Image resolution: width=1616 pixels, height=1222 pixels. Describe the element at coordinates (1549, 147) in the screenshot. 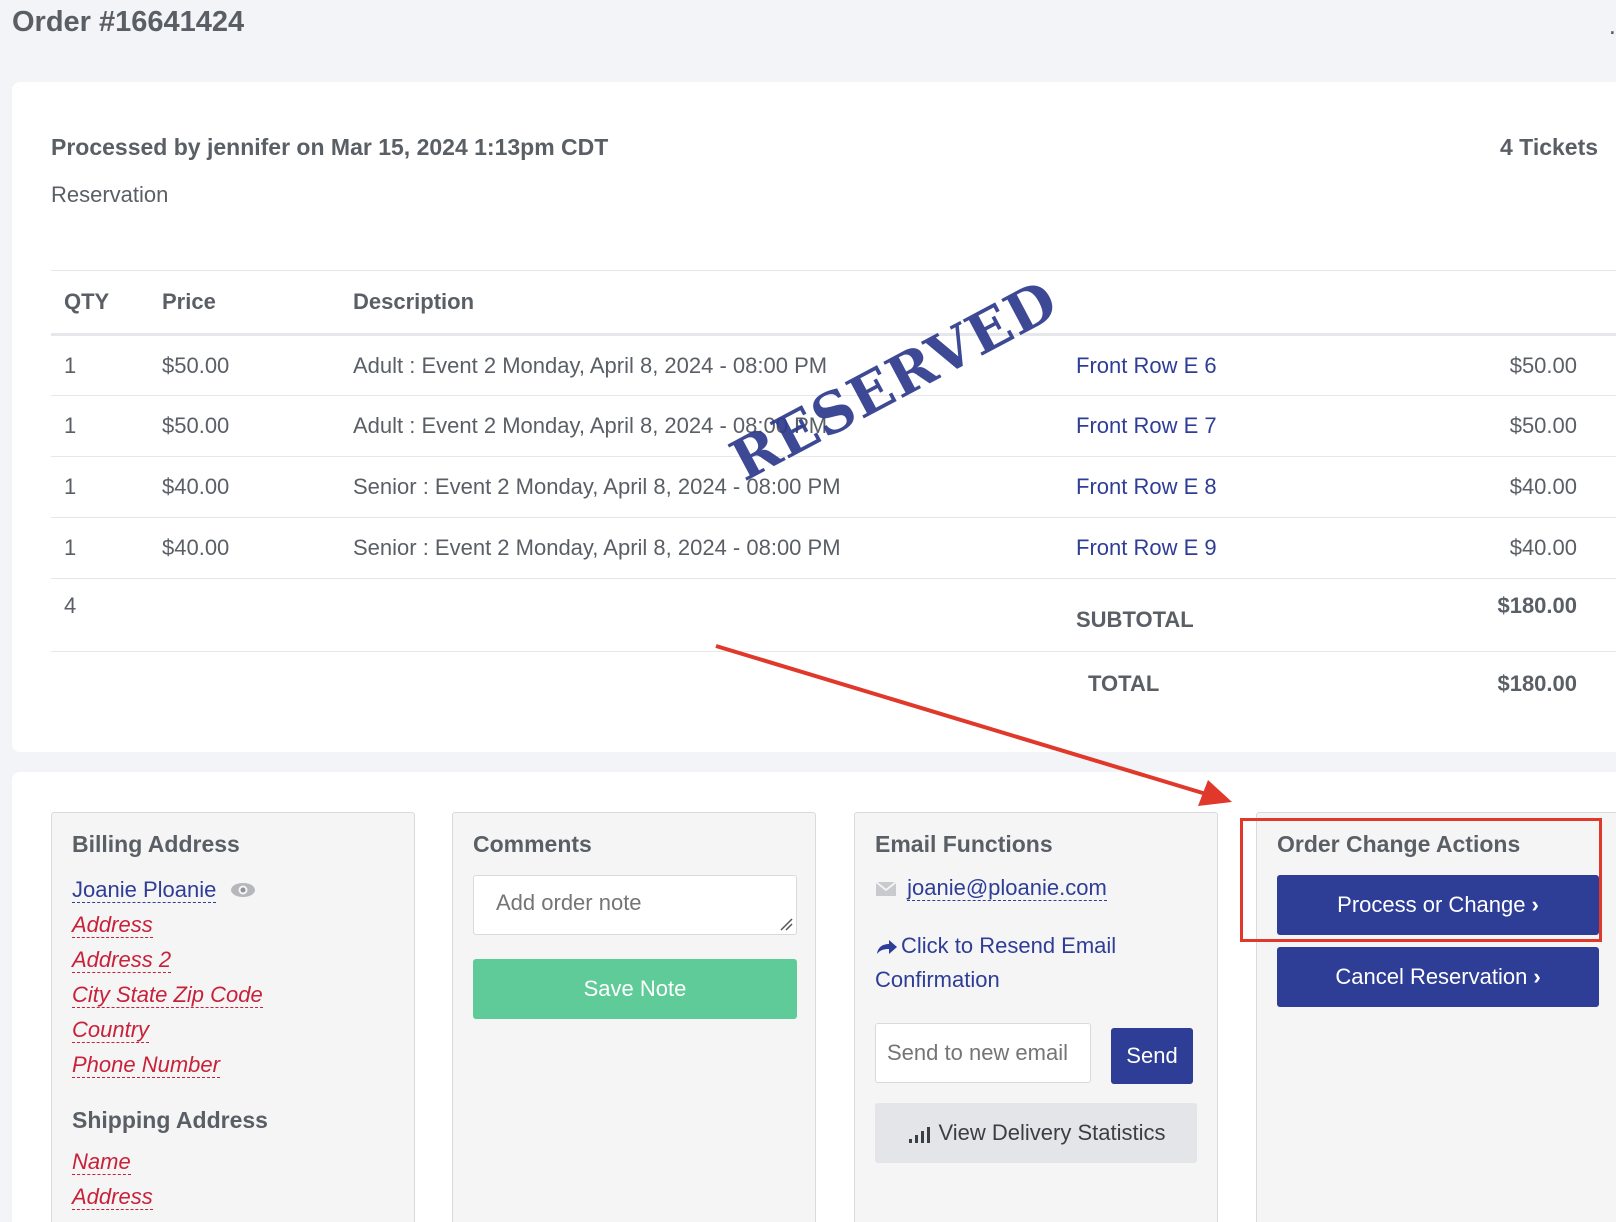

I see `ticket-count: 4 Tickets` at that location.